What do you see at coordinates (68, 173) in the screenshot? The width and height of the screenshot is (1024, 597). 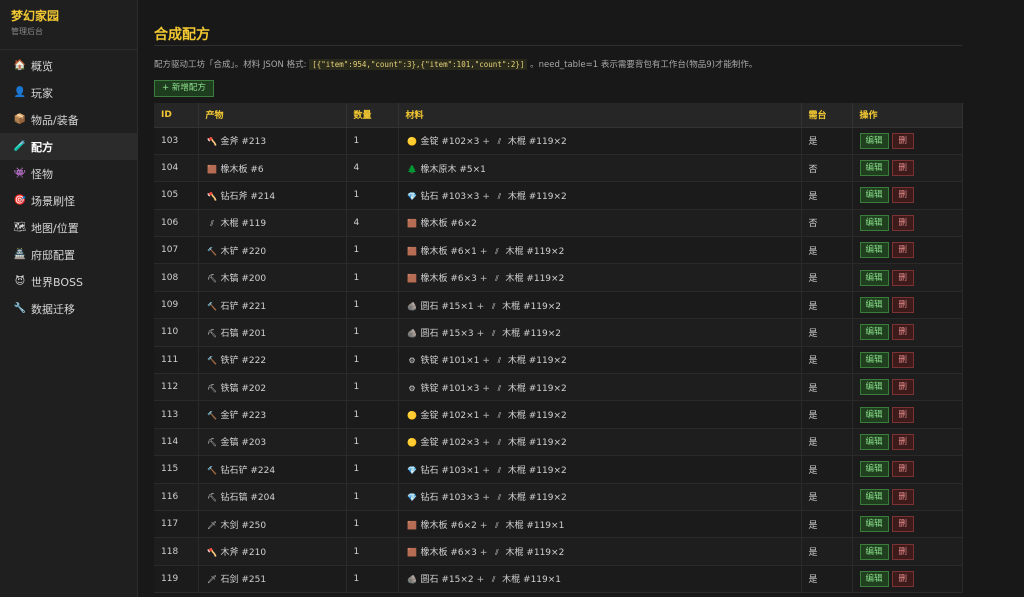 I see `sidebar-item-4: 👾 怪物` at bounding box center [68, 173].